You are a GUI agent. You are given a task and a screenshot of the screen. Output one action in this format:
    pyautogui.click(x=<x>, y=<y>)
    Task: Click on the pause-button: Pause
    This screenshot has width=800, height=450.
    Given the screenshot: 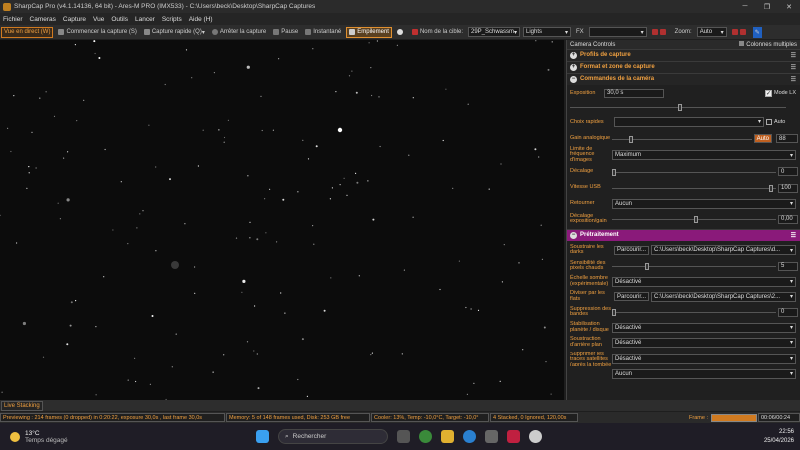 What is the action you would take?
    pyautogui.click(x=285, y=32)
    